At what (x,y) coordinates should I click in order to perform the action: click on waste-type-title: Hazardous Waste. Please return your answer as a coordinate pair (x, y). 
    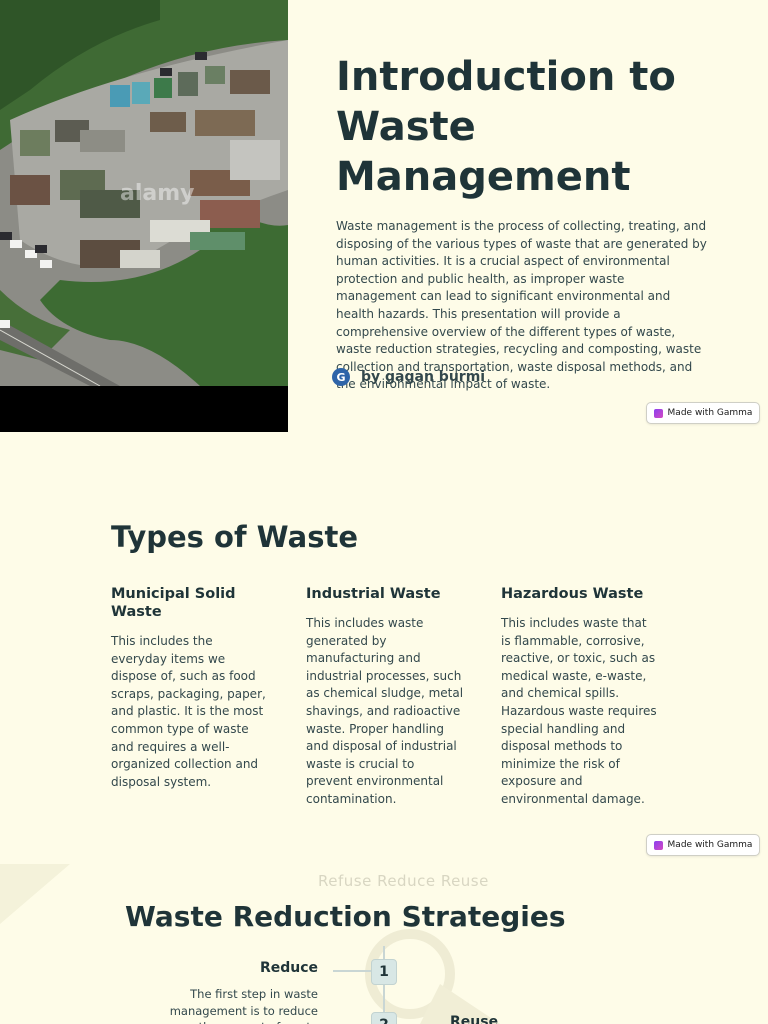
    Looking at the image, I should click on (572, 594).